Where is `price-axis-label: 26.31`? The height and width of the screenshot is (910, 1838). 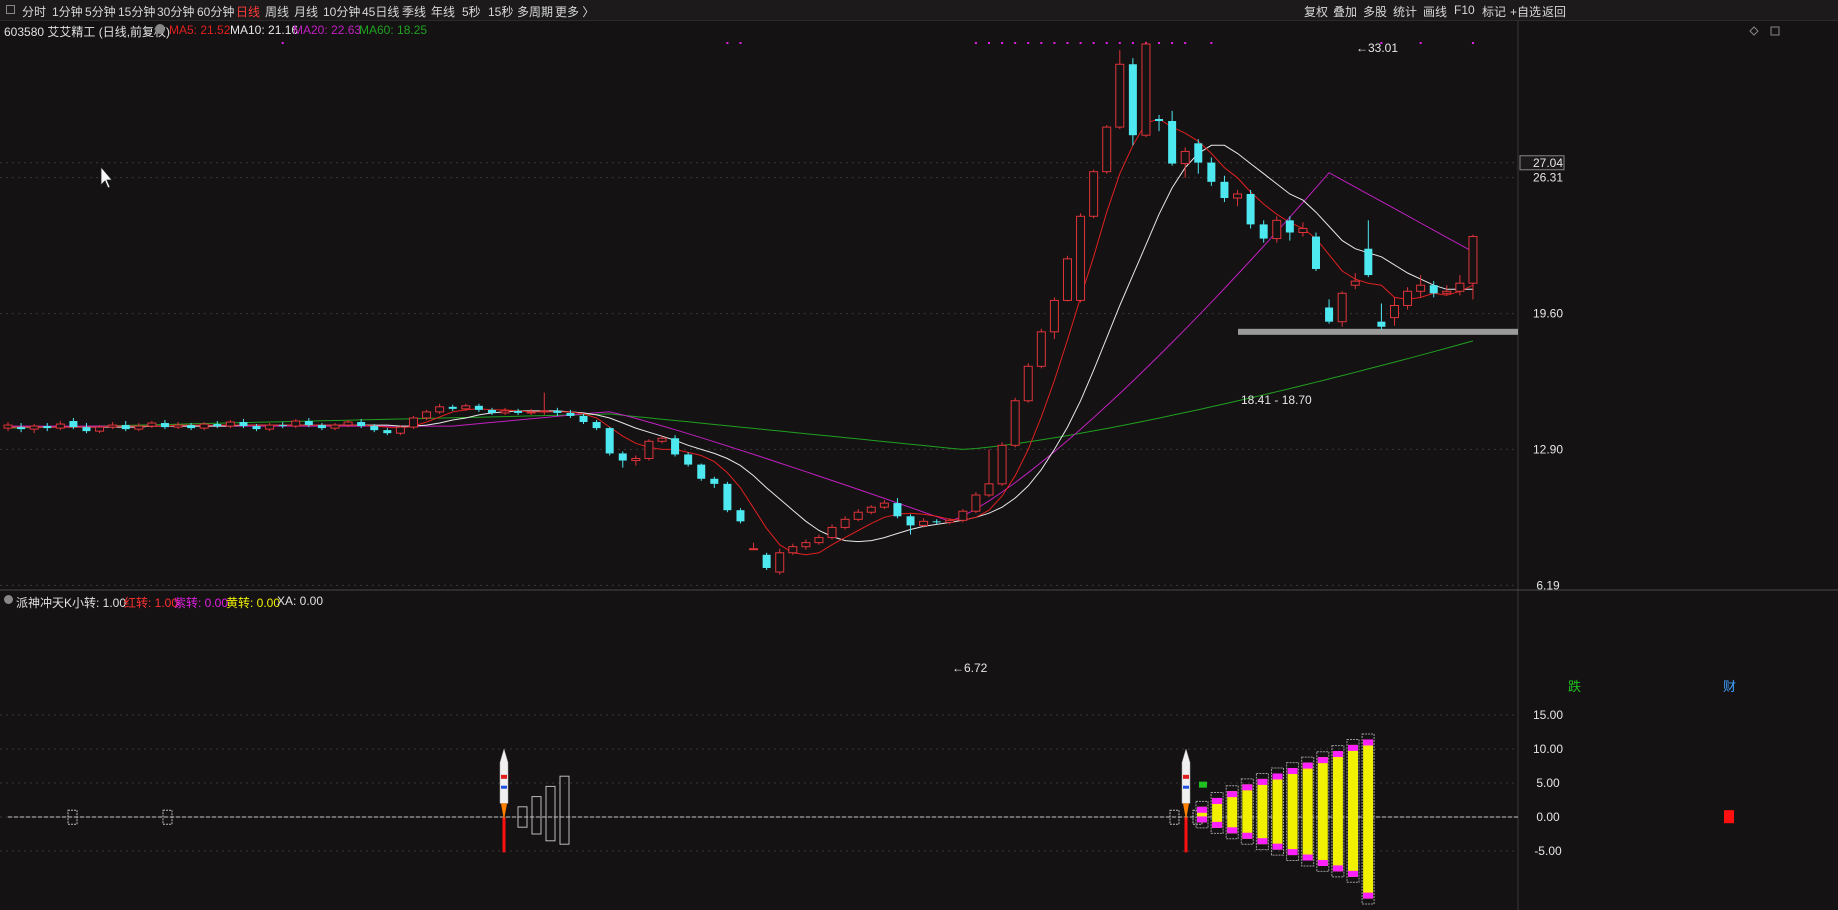
price-axis-label: 26.31 is located at coordinates (1548, 178).